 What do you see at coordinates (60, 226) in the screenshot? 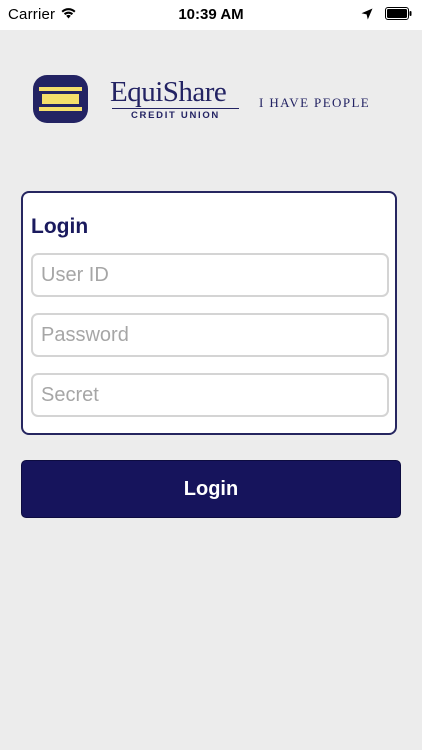
I see `login-card-title: Login` at bounding box center [60, 226].